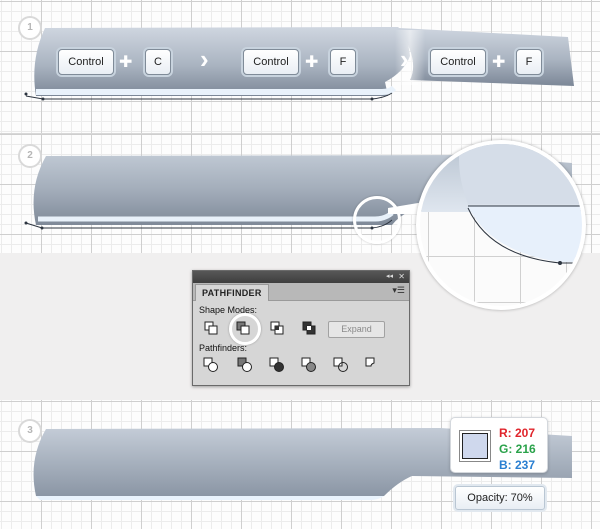 This screenshot has width=600, height=529. Describe the element at coordinates (158, 62) in the screenshot. I see `c-key: C` at that location.